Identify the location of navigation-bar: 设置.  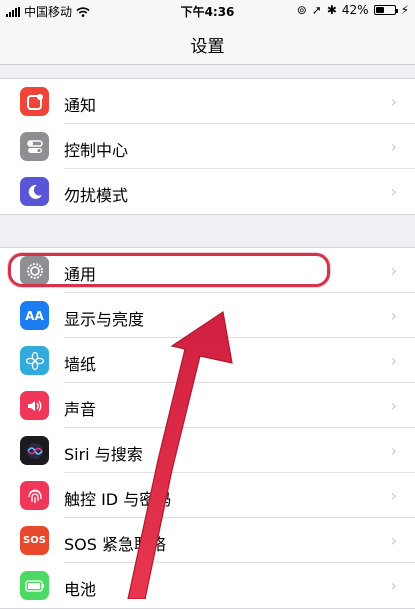
(207, 42).